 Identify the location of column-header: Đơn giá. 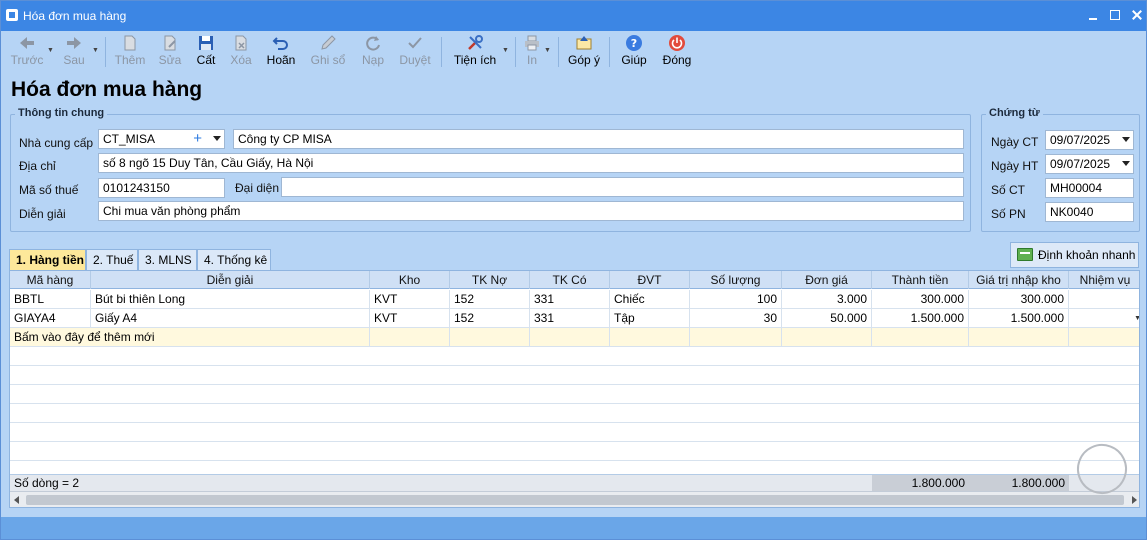
(827, 280).